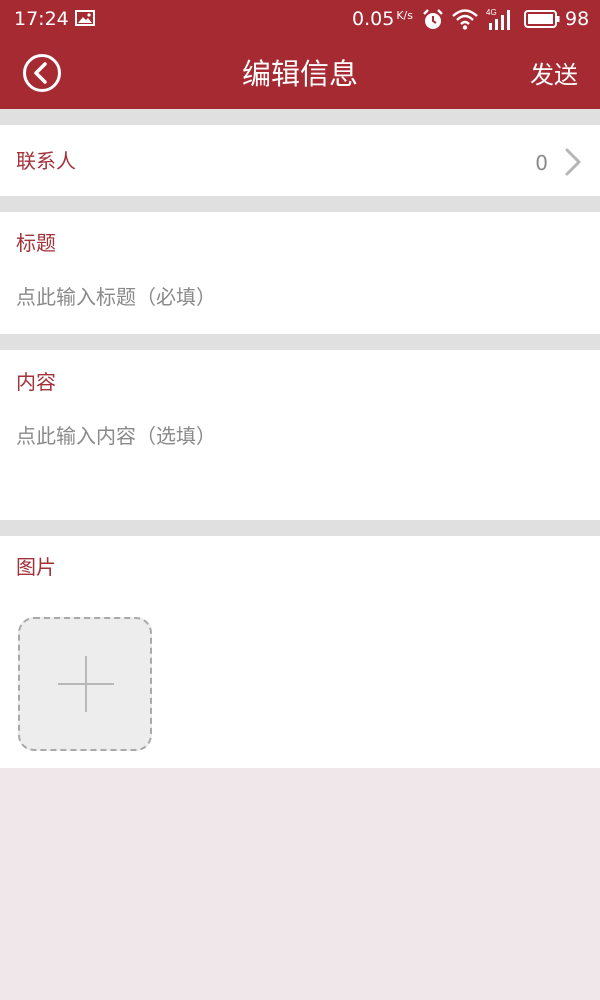 The image size is (600, 1000). Describe the element at coordinates (541, 163) in the screenshot. I see `contacts-count: 0` at that location.